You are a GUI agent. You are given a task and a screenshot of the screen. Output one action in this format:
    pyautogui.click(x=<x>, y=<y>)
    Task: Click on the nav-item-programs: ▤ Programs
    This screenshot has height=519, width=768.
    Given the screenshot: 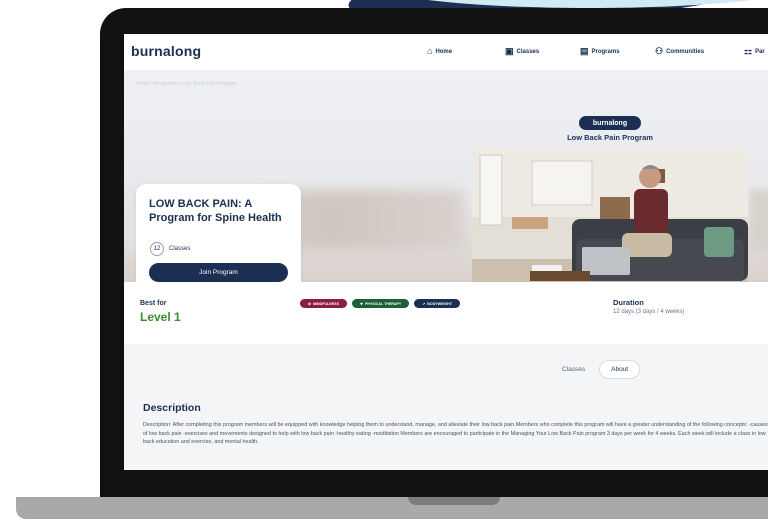 What is the action you would take?
    pyautogui.click(x=600, y=51)
    